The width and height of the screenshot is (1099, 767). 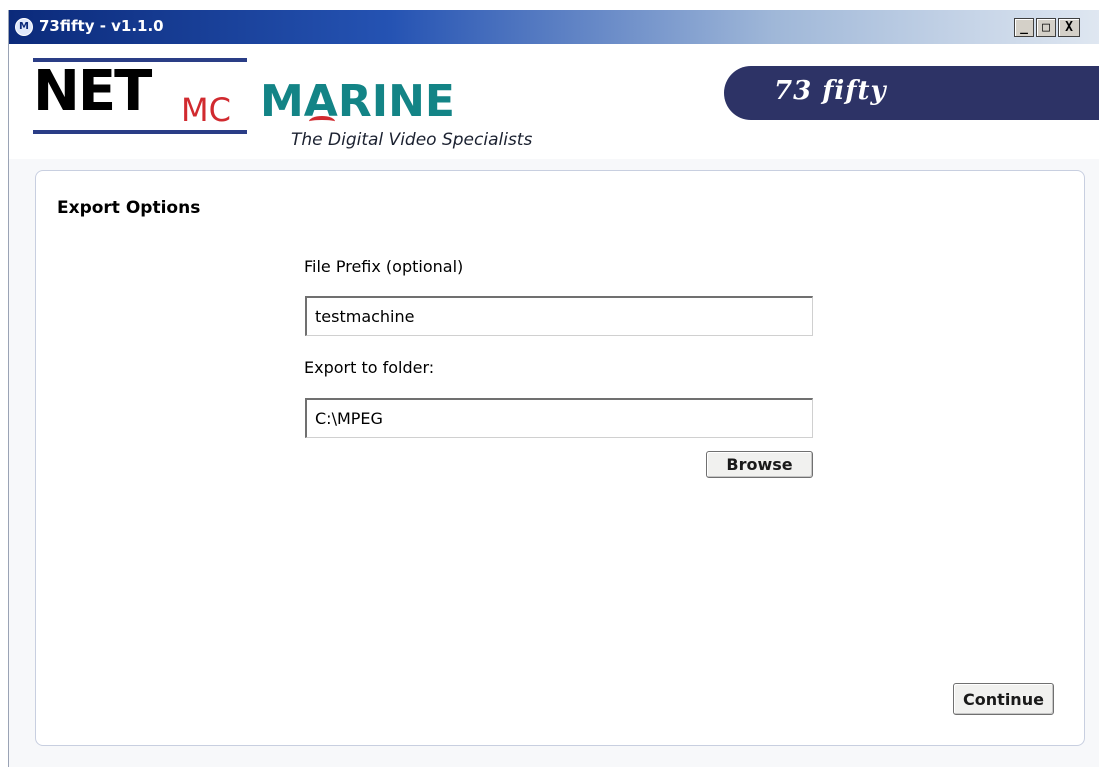 What do you see at coordinates (384, 266) in the screenshot?
I see `file-prefix-label: File Prefix (optional)` at bounding box center [384, 266].